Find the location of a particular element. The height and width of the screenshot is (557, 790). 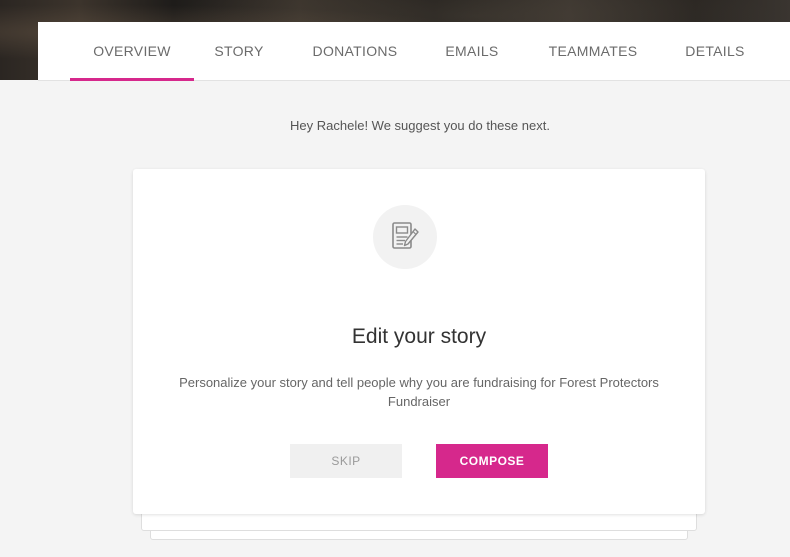

tab-donations: DONATIONS is located at coordinates (355, 51).